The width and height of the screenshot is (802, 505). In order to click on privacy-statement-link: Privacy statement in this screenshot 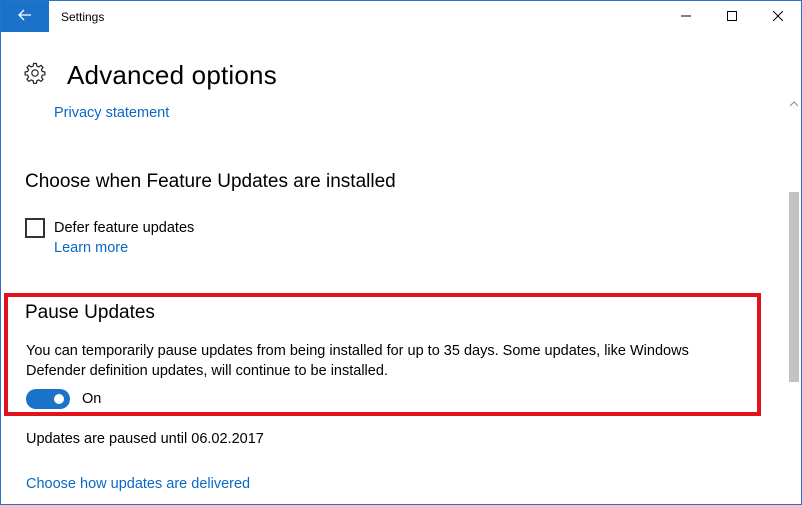, I will do `click(111, 113)`.